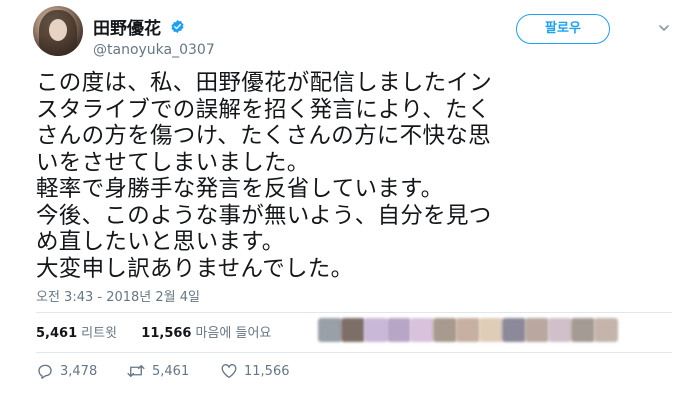 This screenshot has height=400, width=700. What do you see at coordinates (263, 109) in the screenshot?
I see `tweet-text-line: スタライブでの誤解を招く発言により、たく` at bounding box center [263, 109].